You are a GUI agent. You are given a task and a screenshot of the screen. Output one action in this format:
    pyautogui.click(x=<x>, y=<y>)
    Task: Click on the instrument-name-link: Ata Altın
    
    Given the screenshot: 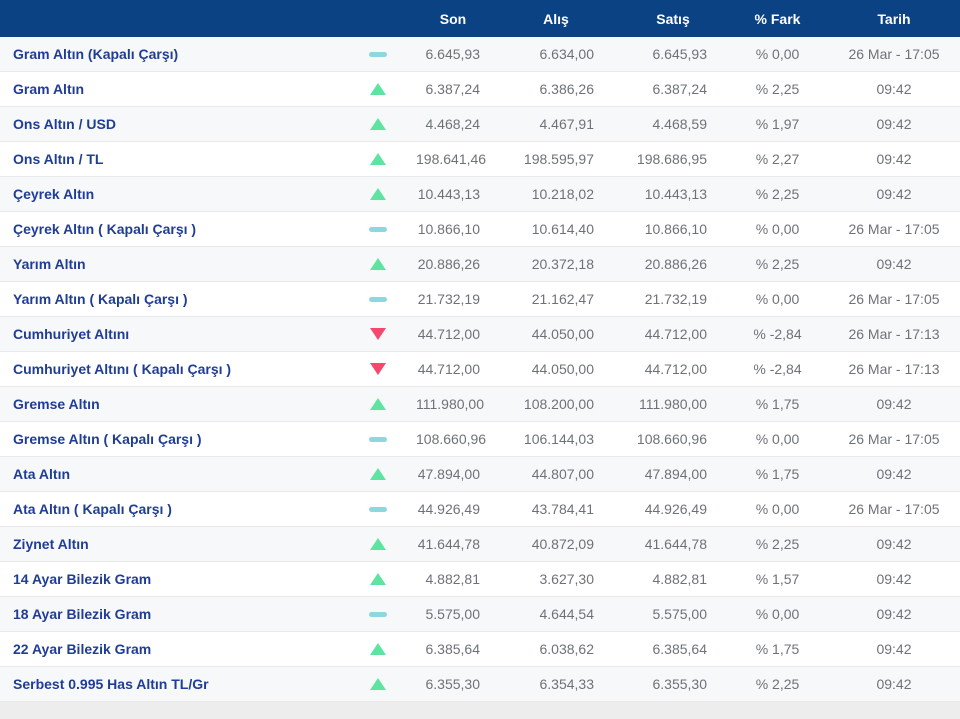 What is the action you would take?
    pyautogui.click(x=170, y=474)
    